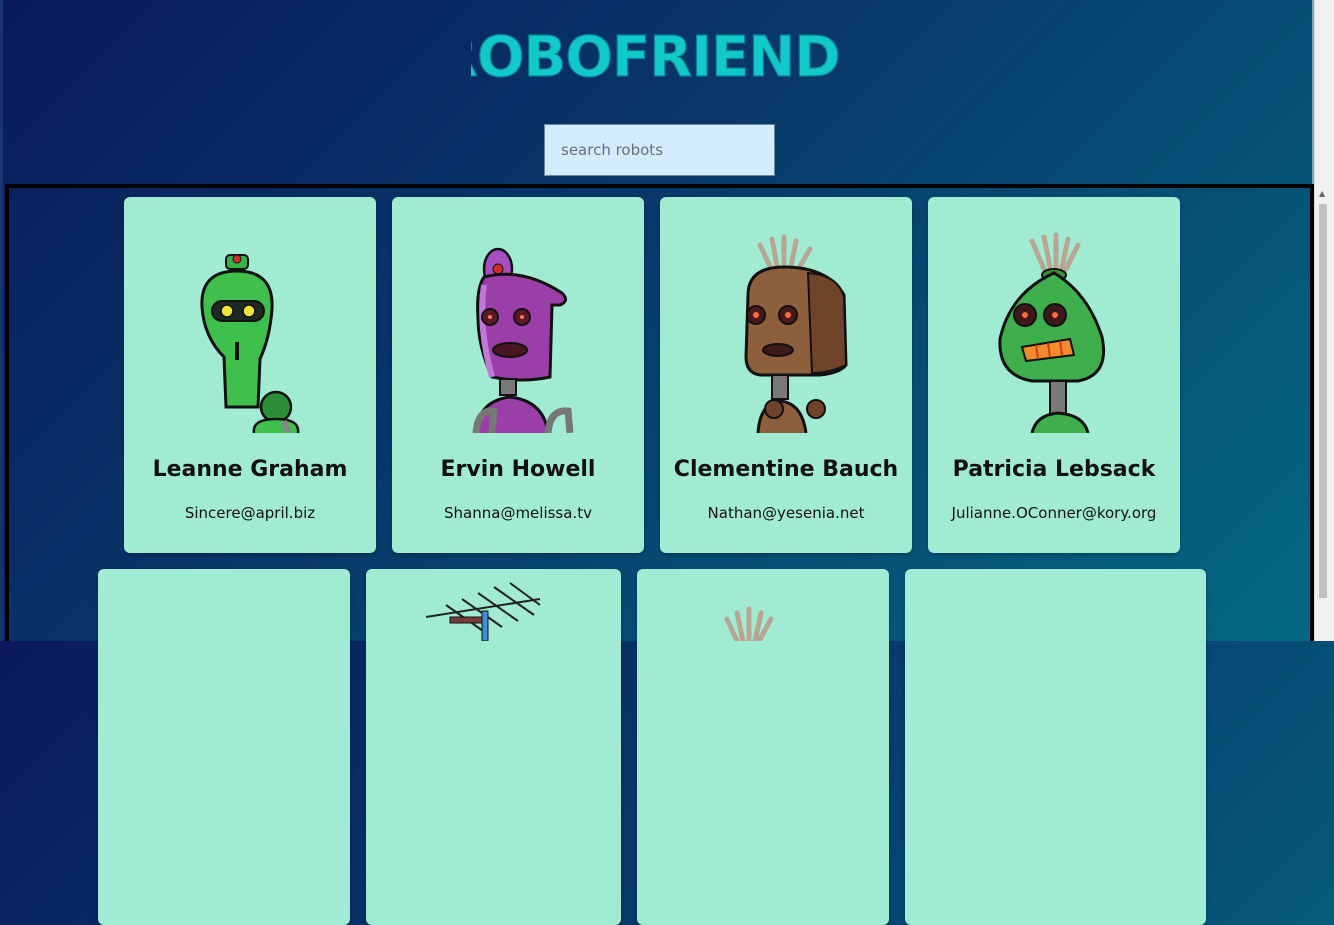 This screenshot has width=1334, height=925. Describe the element at coordinates (1323, 401) in the screenshot. I see `scrollbar-thumb` at that location.